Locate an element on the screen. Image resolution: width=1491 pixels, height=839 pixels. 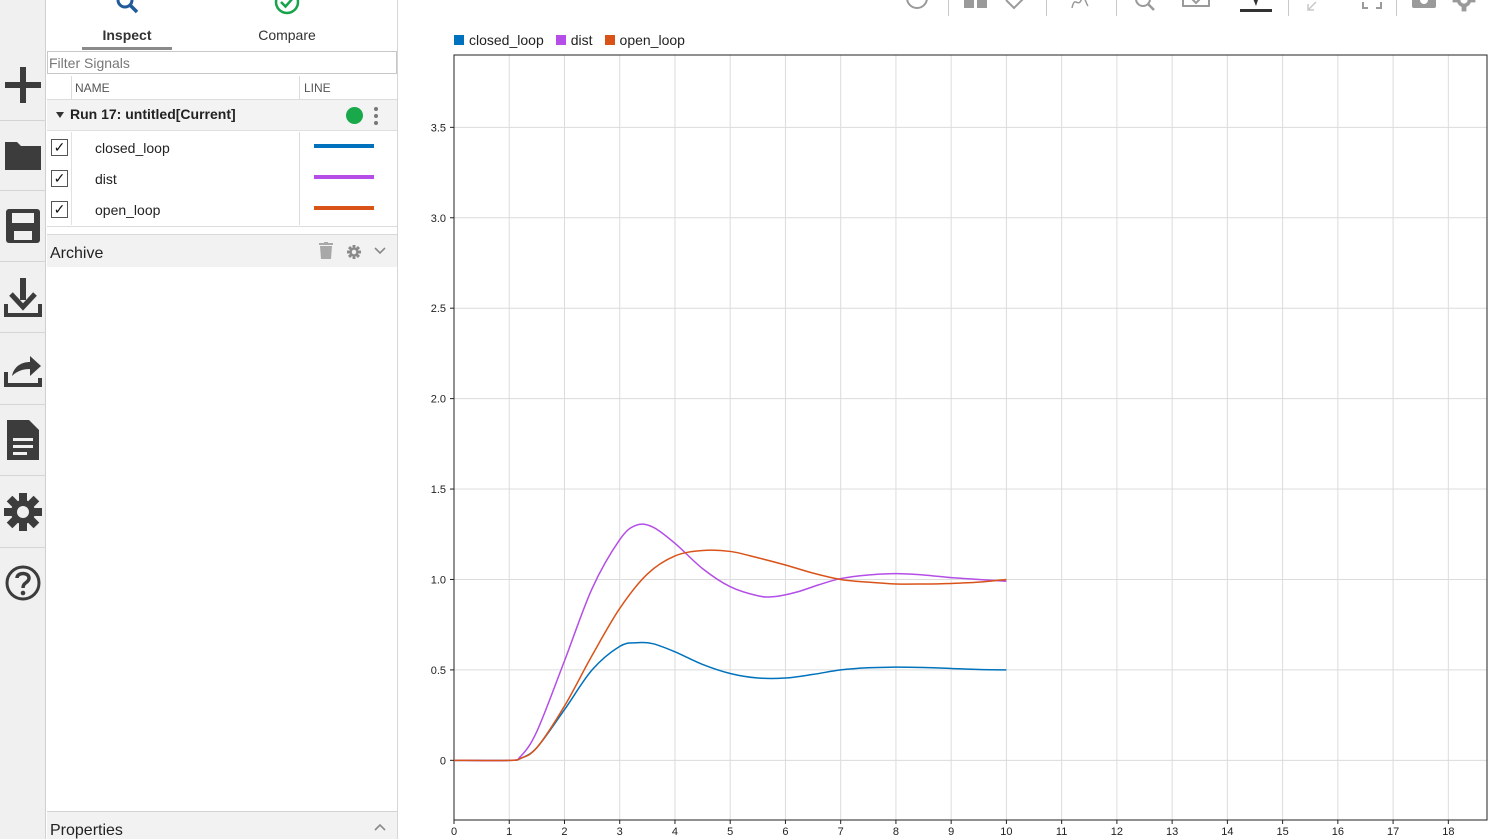
y-tick-label: 2.0 is located at coordinates (438, 400).